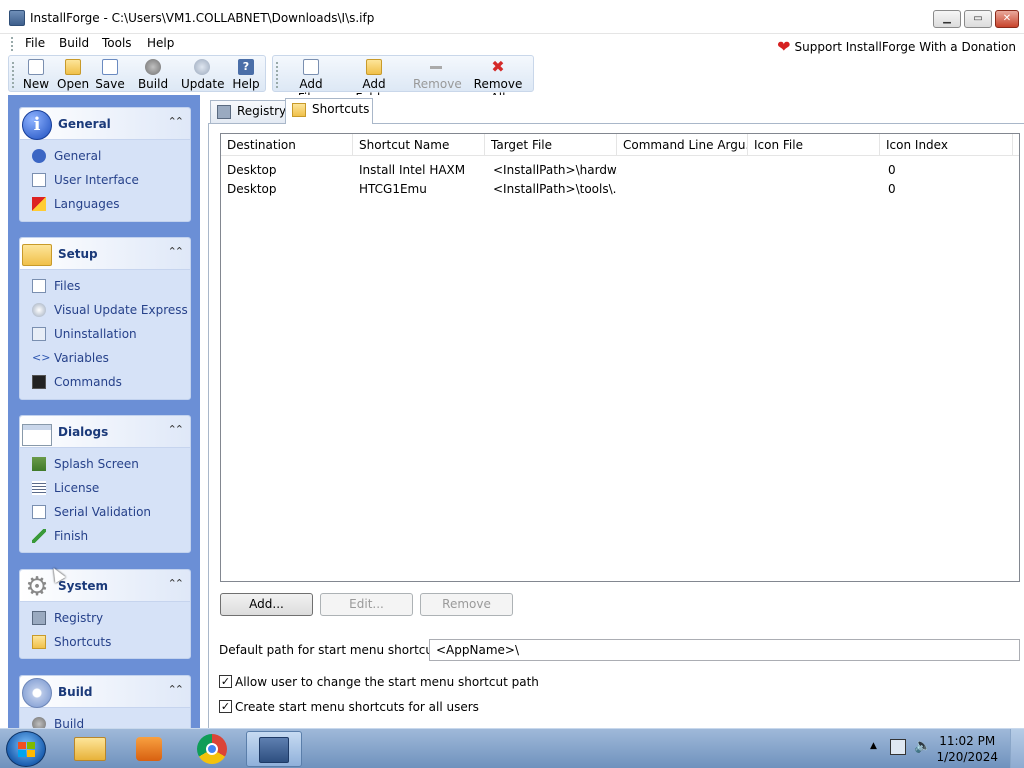  I want to click on uninstall-icon, so click(39, 334).